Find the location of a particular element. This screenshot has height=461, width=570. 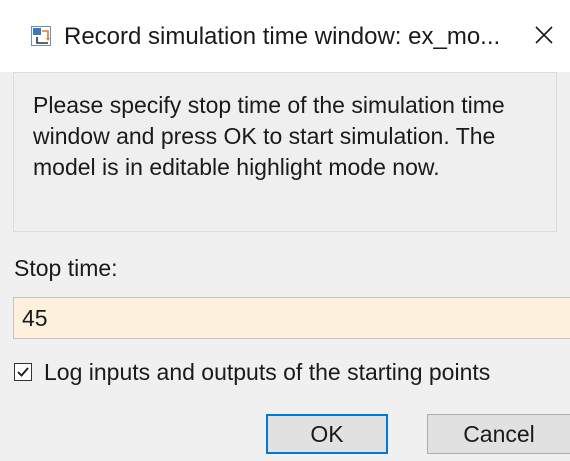

close-icon is located at coordinates (544, 37).